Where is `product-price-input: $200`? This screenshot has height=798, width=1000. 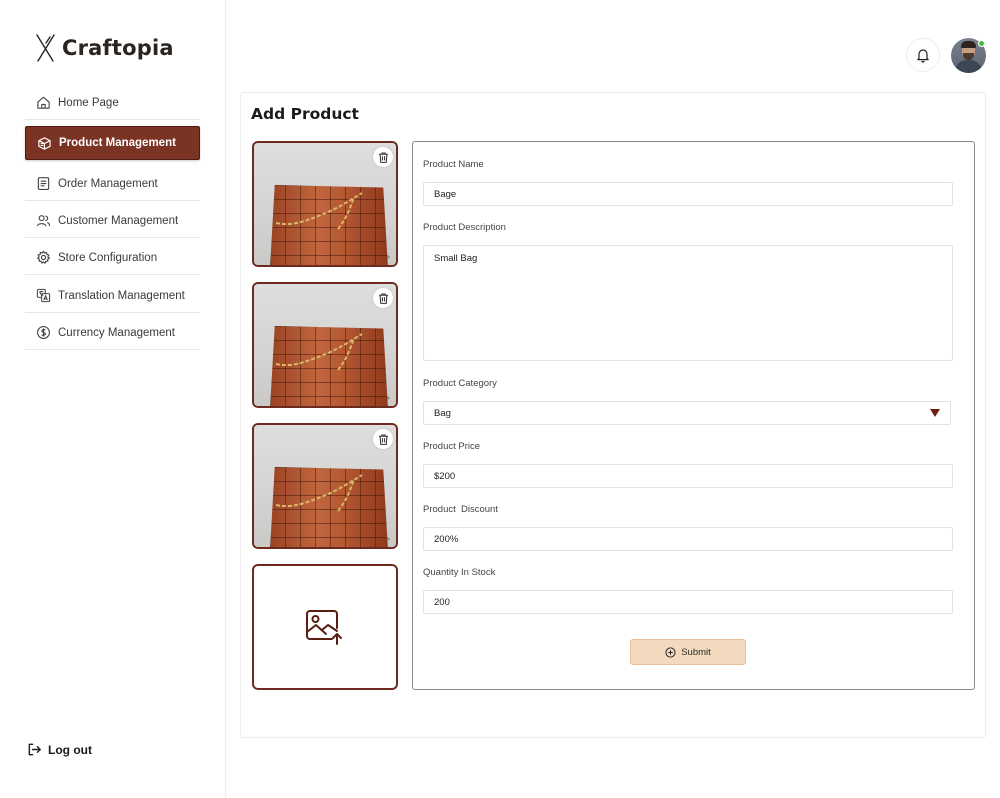 product-price-input: $200 is located at coordinates (688, 476).